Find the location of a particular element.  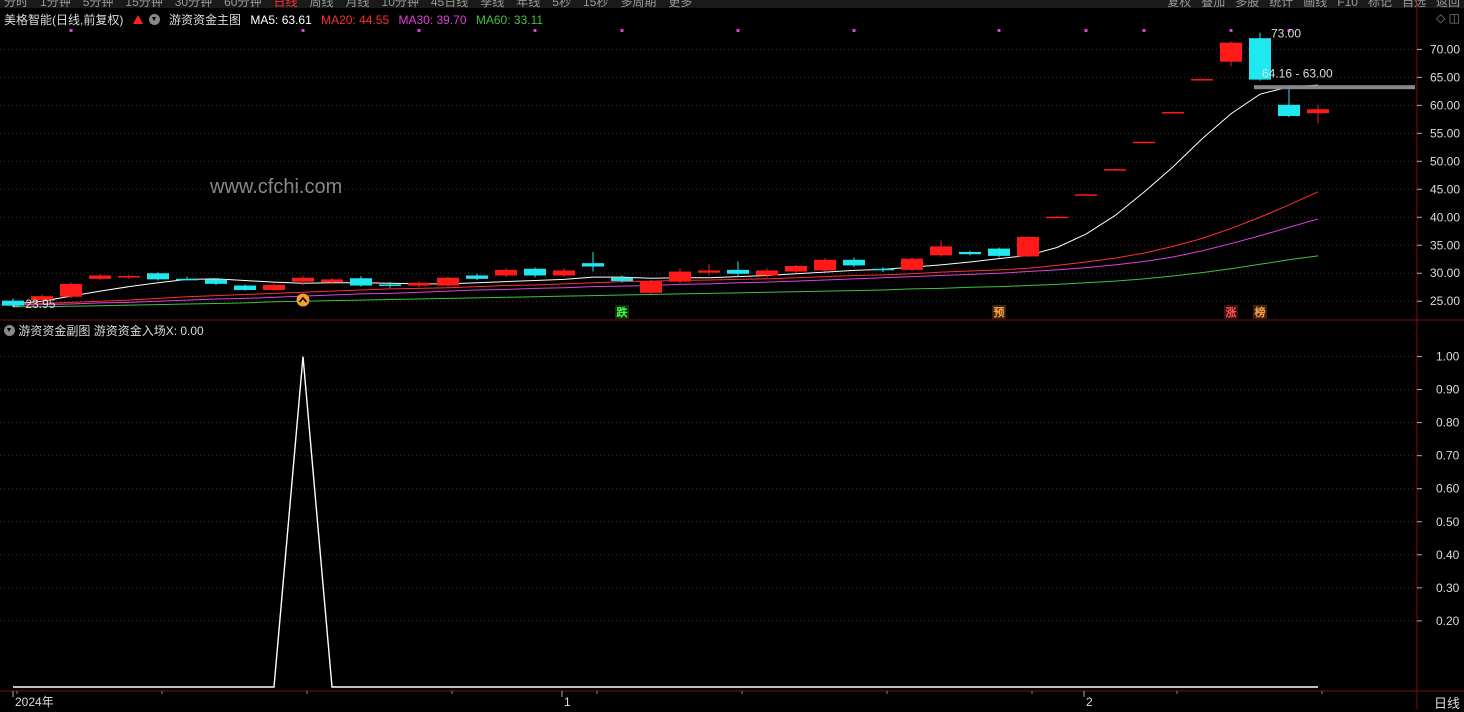

price-range-bar is located at coordinates (1334, 87).